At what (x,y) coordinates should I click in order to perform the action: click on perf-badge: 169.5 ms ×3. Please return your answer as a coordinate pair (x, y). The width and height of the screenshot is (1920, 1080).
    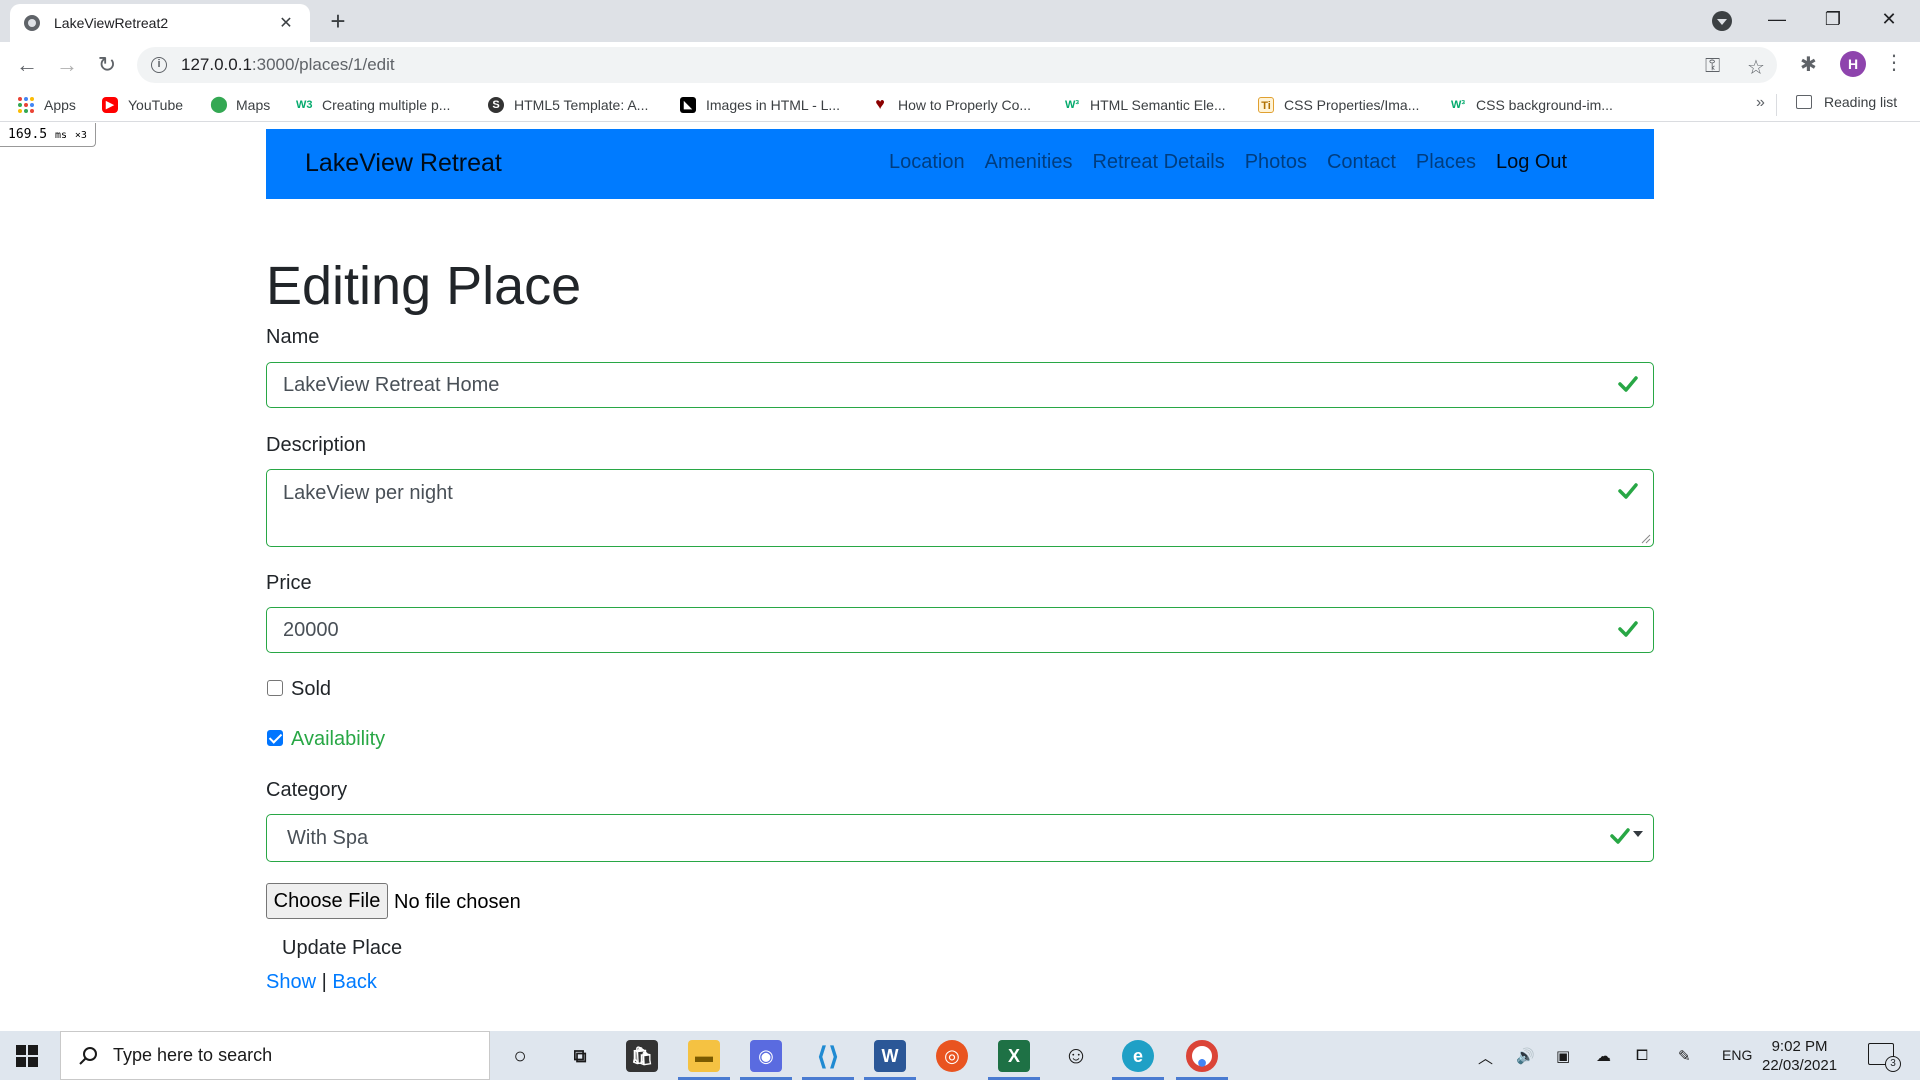
    Looking at the image, I should click on (48, 135).